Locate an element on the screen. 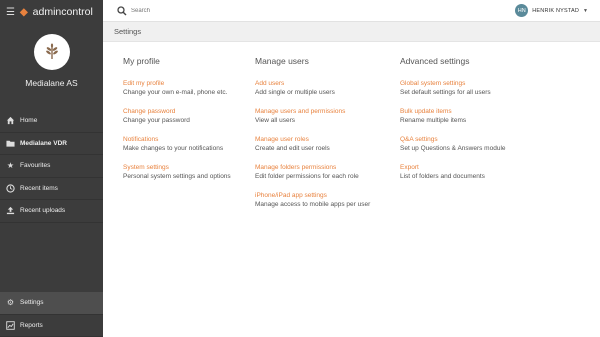  sidebar-item-recent-items: Recent items is located at coordinates (51, 189).